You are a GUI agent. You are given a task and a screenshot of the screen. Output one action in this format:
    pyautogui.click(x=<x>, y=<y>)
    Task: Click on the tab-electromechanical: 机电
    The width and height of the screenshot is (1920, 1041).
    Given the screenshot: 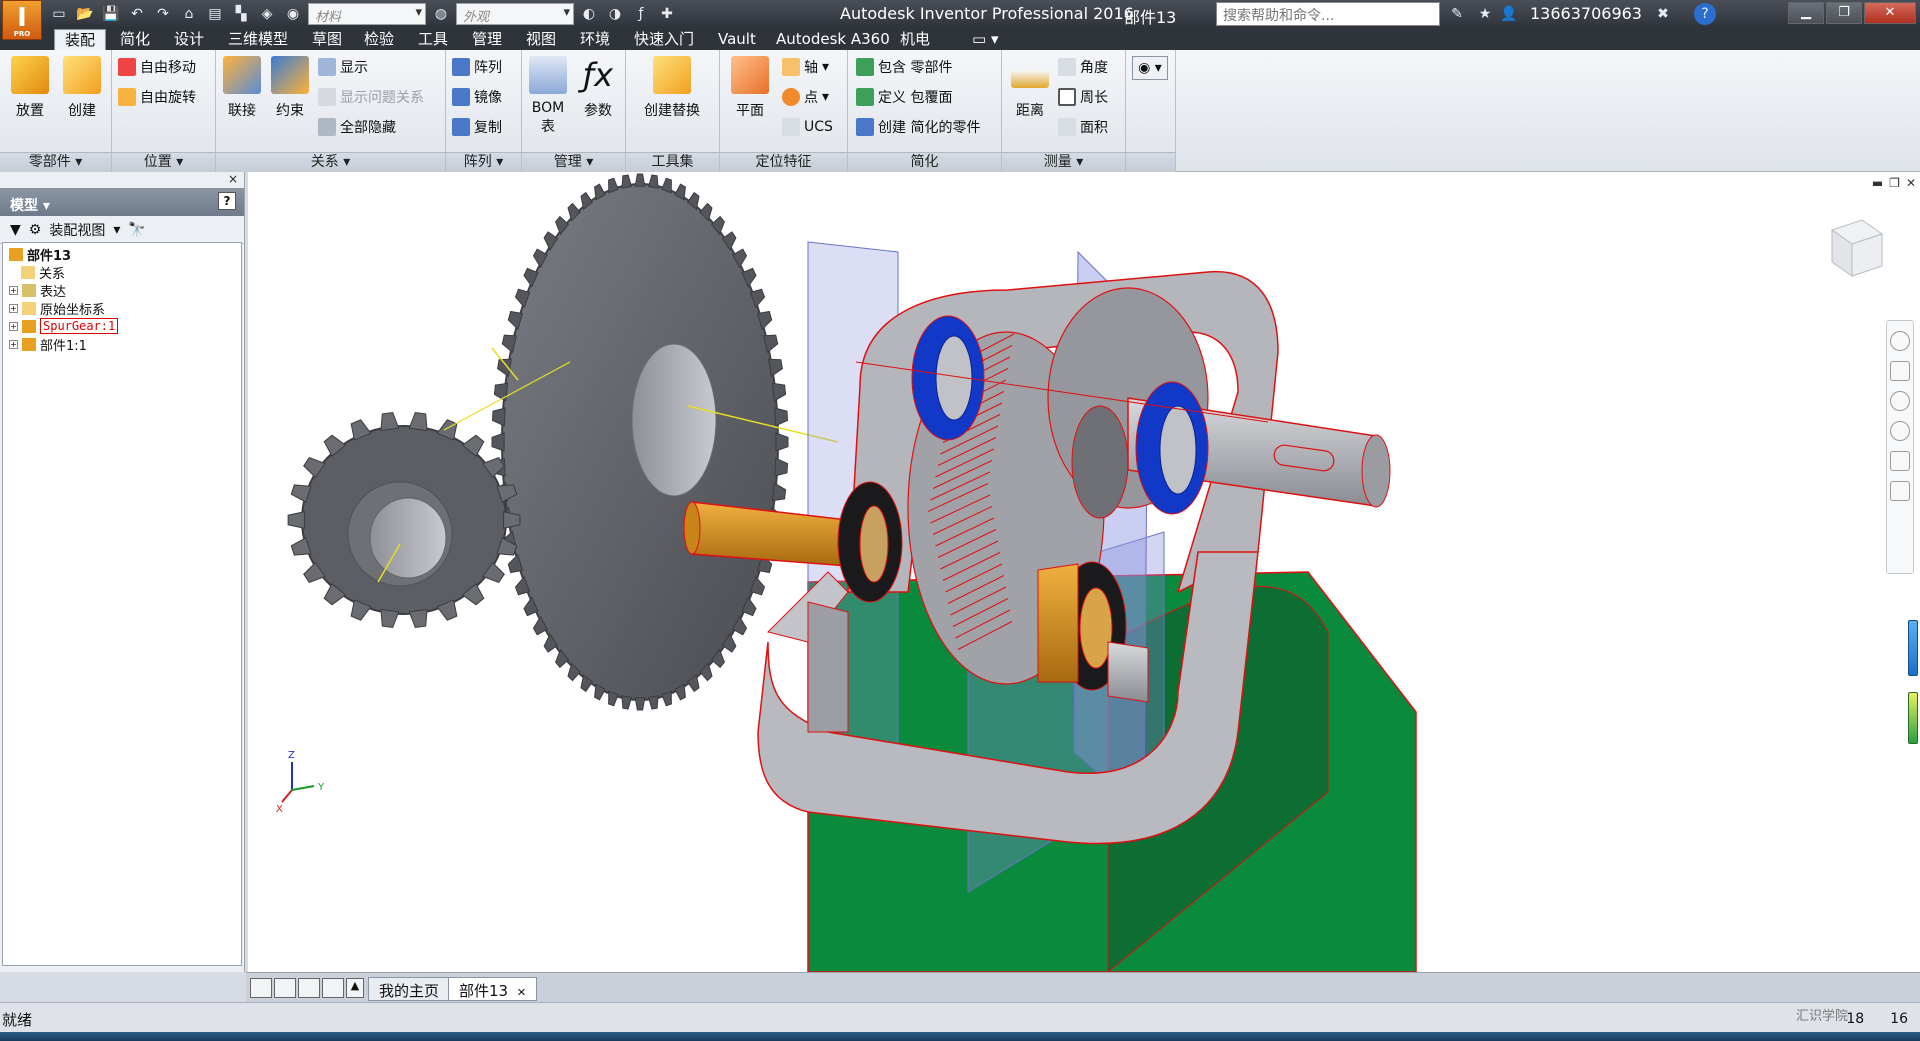 What is the action you would take?
    pyautogui.click(x=915, y=39)
    